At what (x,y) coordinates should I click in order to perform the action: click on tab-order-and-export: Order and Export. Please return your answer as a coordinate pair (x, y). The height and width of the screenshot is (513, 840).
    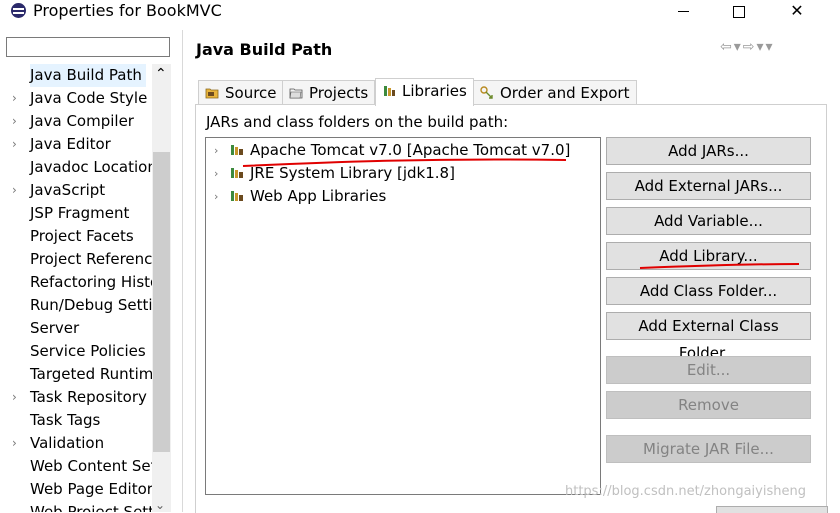
    Looking at the image, I should click on (555, 92).